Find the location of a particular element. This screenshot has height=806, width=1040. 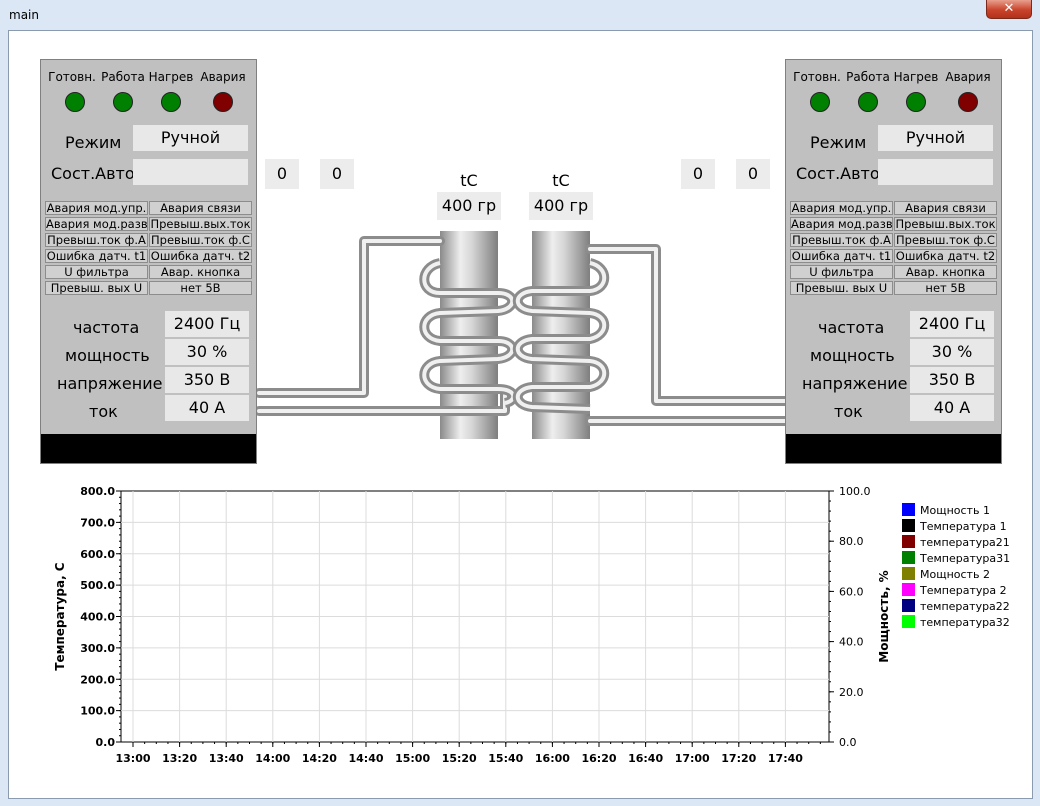

legend-item: Мощность 2 is located at coordinates (946, 574).